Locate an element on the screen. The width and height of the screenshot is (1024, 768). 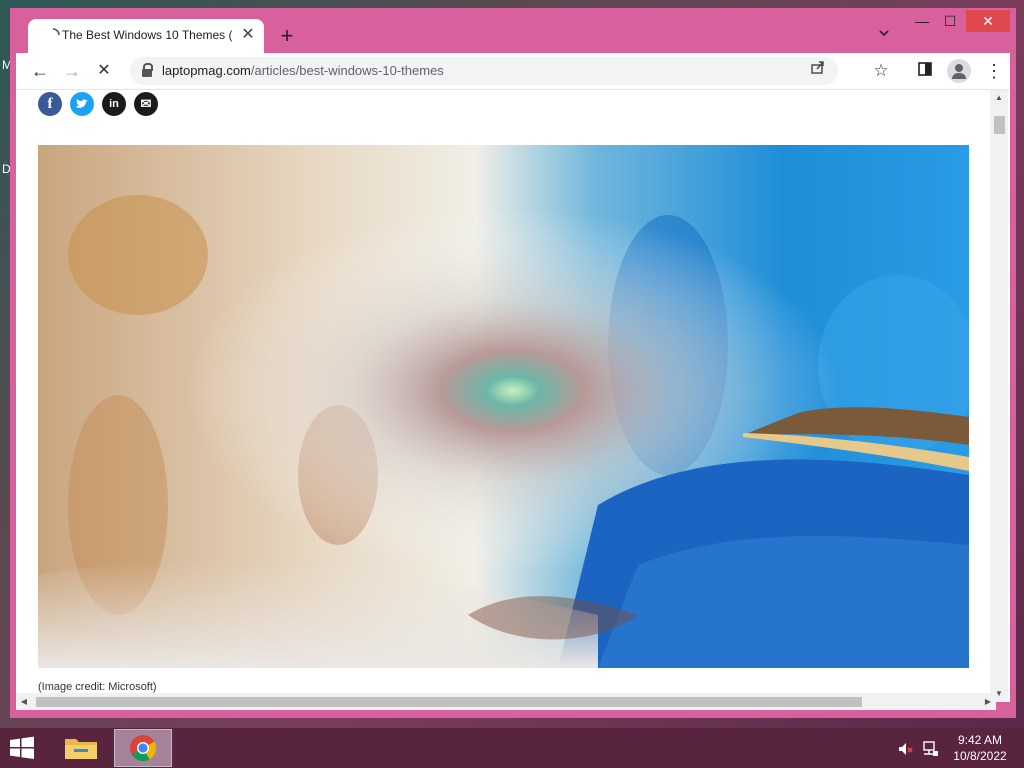
image-credit: (Image credit: Microsoft) is located at coordinates (97, 687).